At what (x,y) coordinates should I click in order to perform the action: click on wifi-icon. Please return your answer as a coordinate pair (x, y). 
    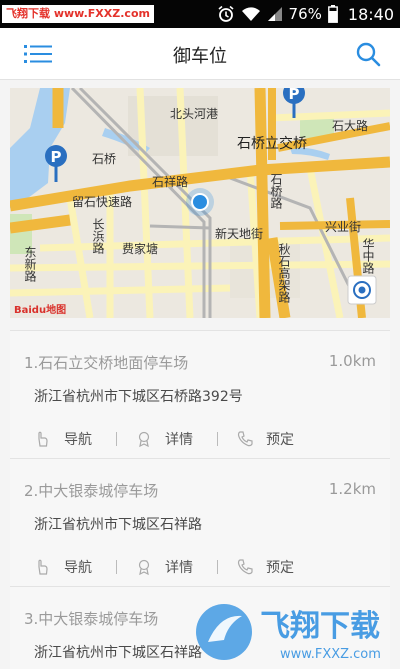
    Looking at the image, I should click on (251, 14).